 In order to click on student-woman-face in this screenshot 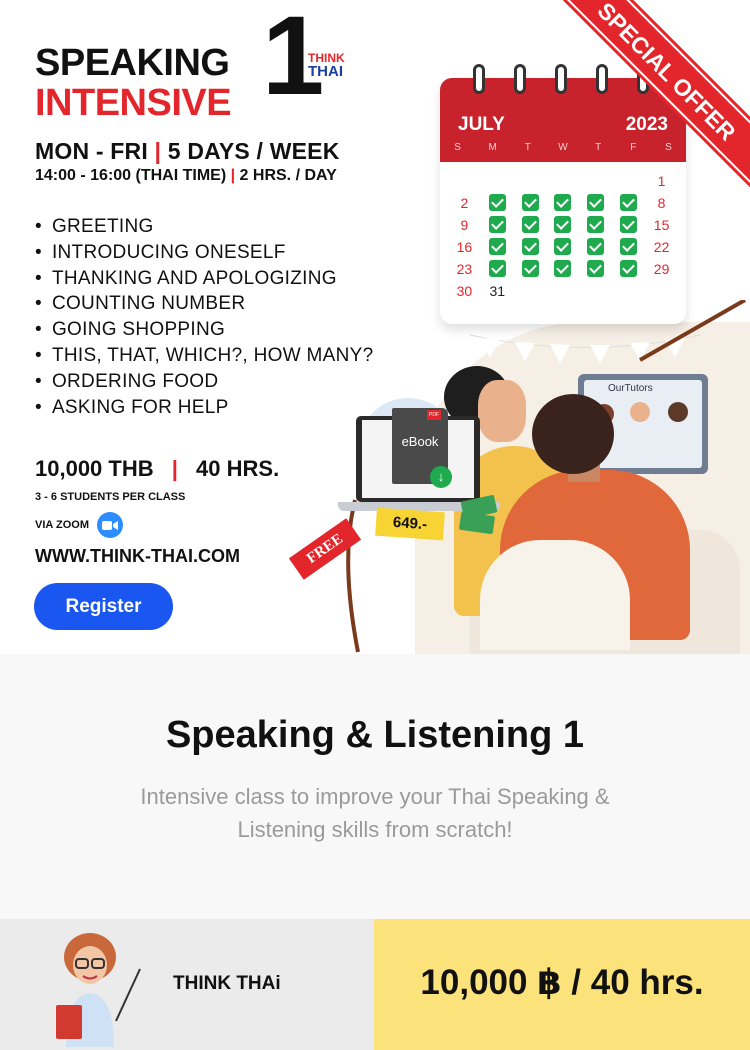, I will do `click(502, 411)`.